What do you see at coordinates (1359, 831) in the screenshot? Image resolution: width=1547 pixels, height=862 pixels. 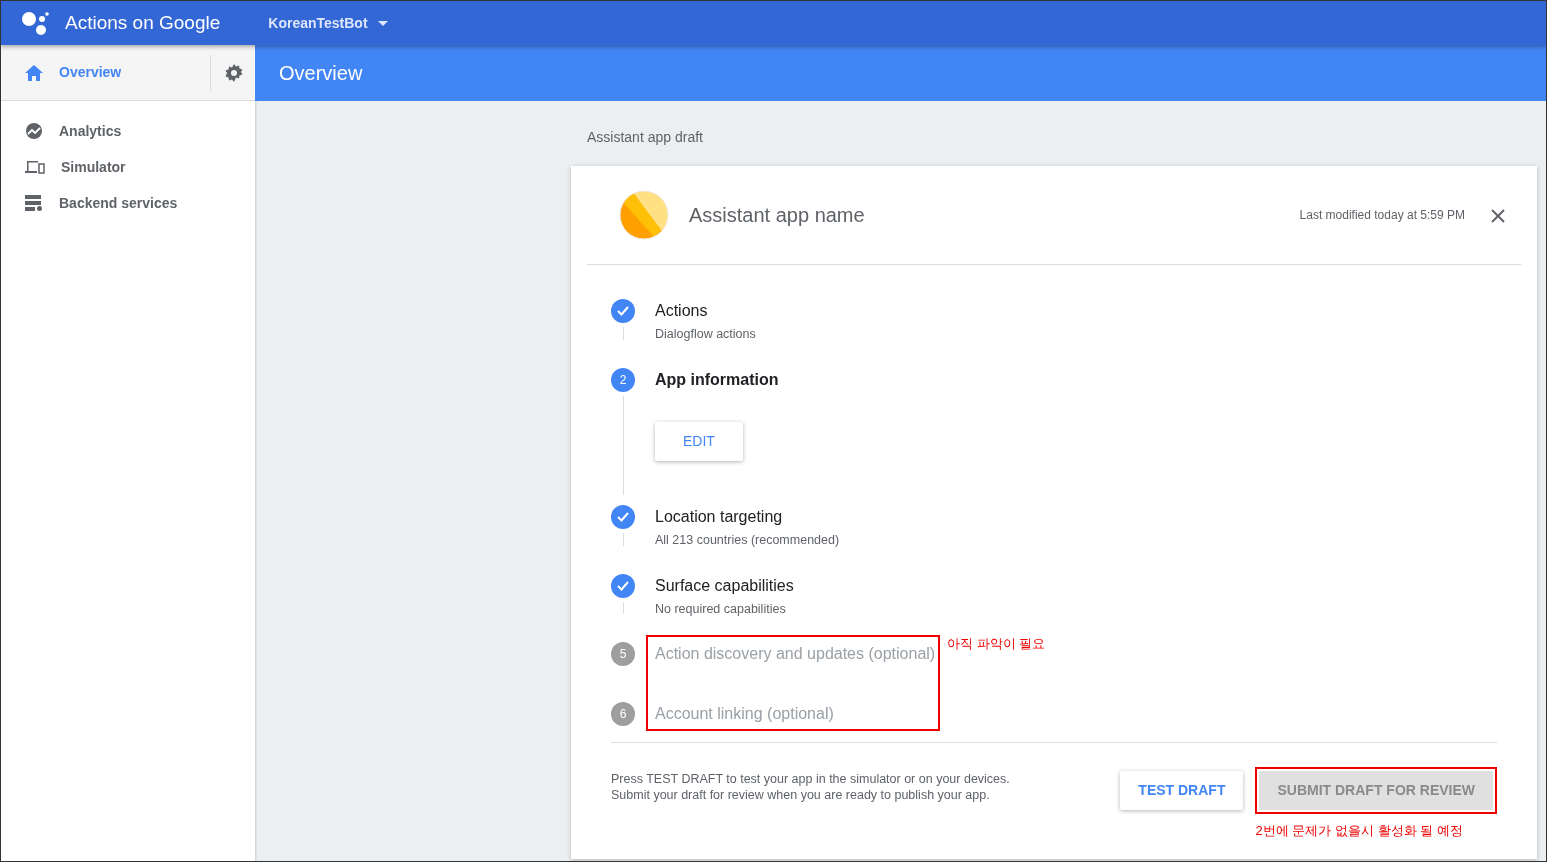 I see `annotation-note: 2번에 문제가 없을시 활성화 될 예정` at bounding box center [1359, 831].